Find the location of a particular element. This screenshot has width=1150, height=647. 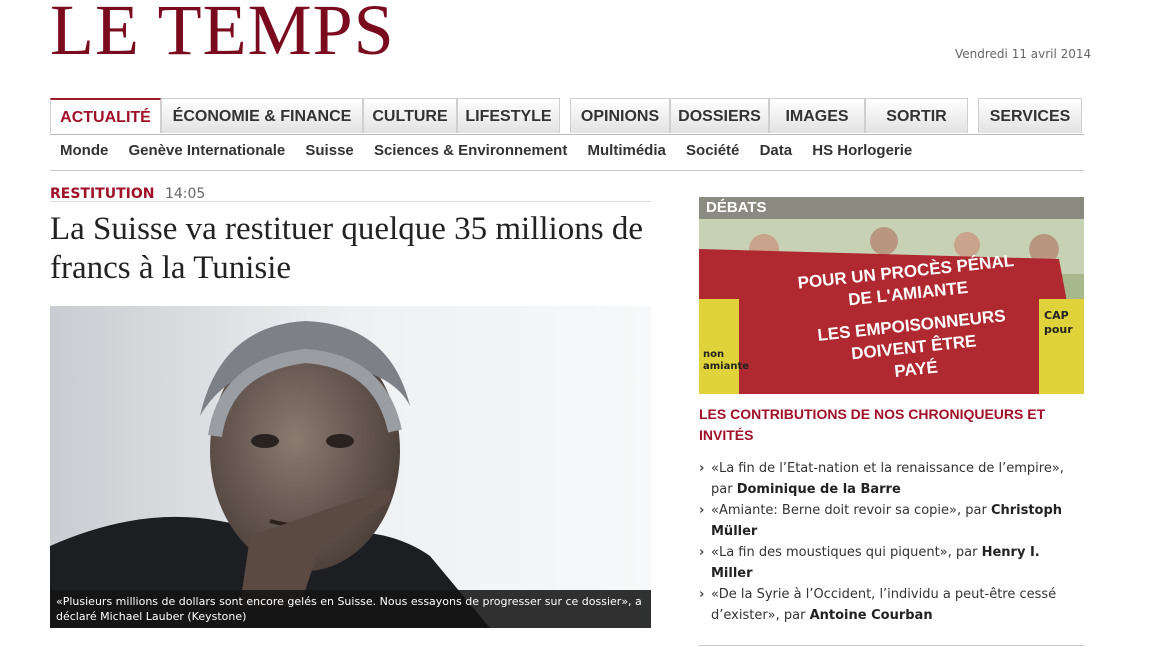

tab-economie-finance: ÉCONOMIE & FINANCE is located at coordinates (262, 115).